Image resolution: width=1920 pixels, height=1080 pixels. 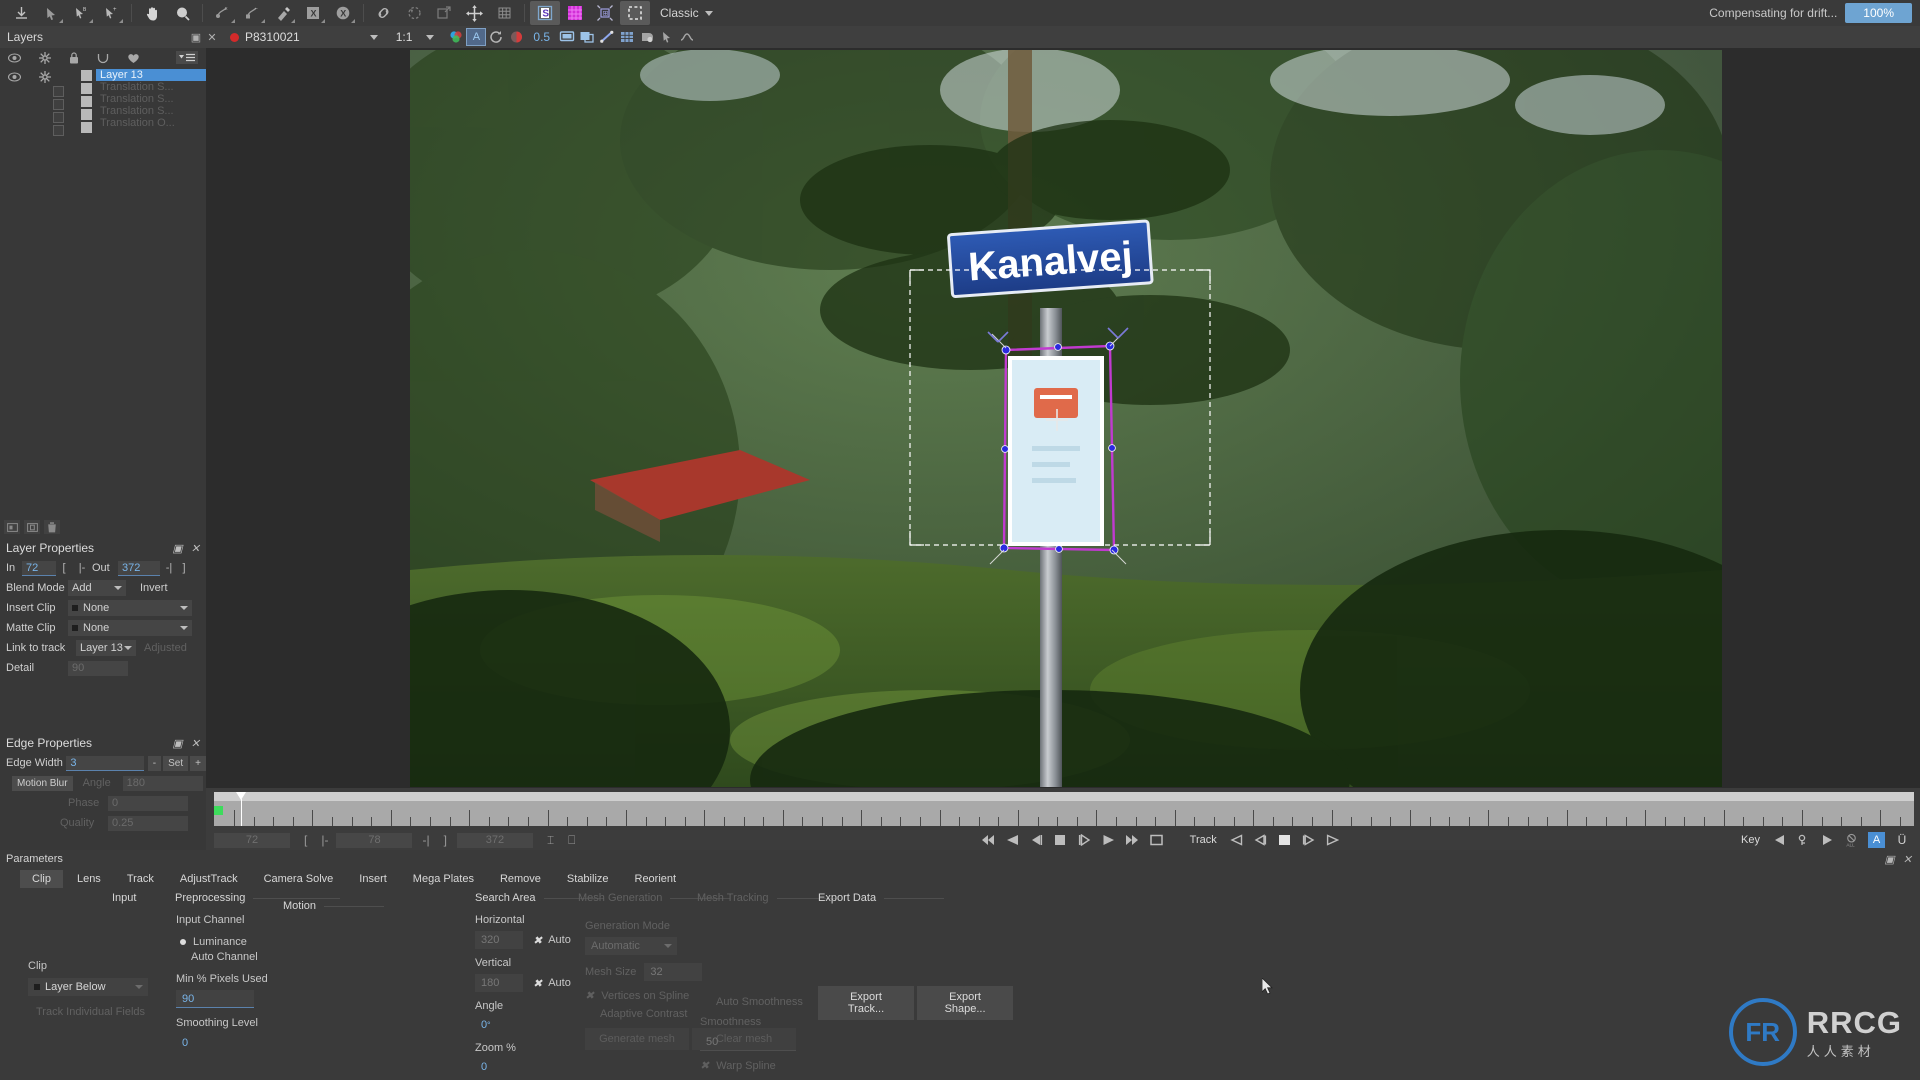 What do you see at coordinates (498, 1025) in the screenshot?
I see `angle-field: 0` at bounding box center [498, 1025].